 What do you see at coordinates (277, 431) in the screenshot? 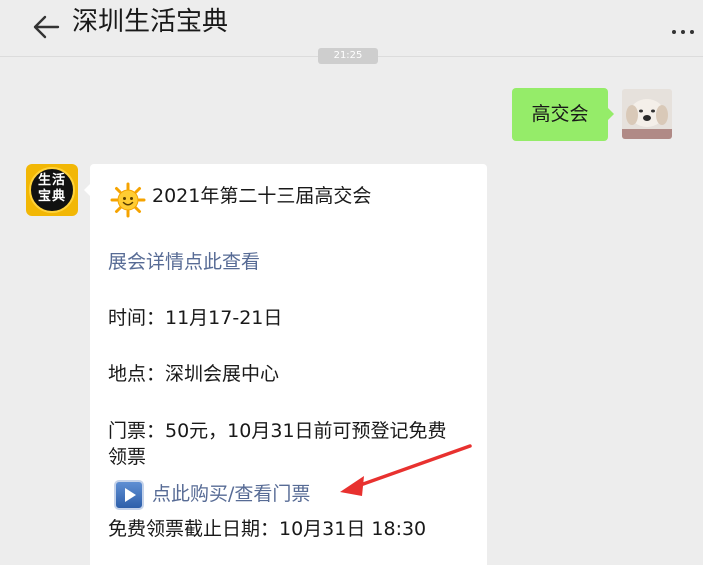
I see `ticket-info-line1: 门票：50元，10月31日前可预登记免费` at bounding box center [277, 431].